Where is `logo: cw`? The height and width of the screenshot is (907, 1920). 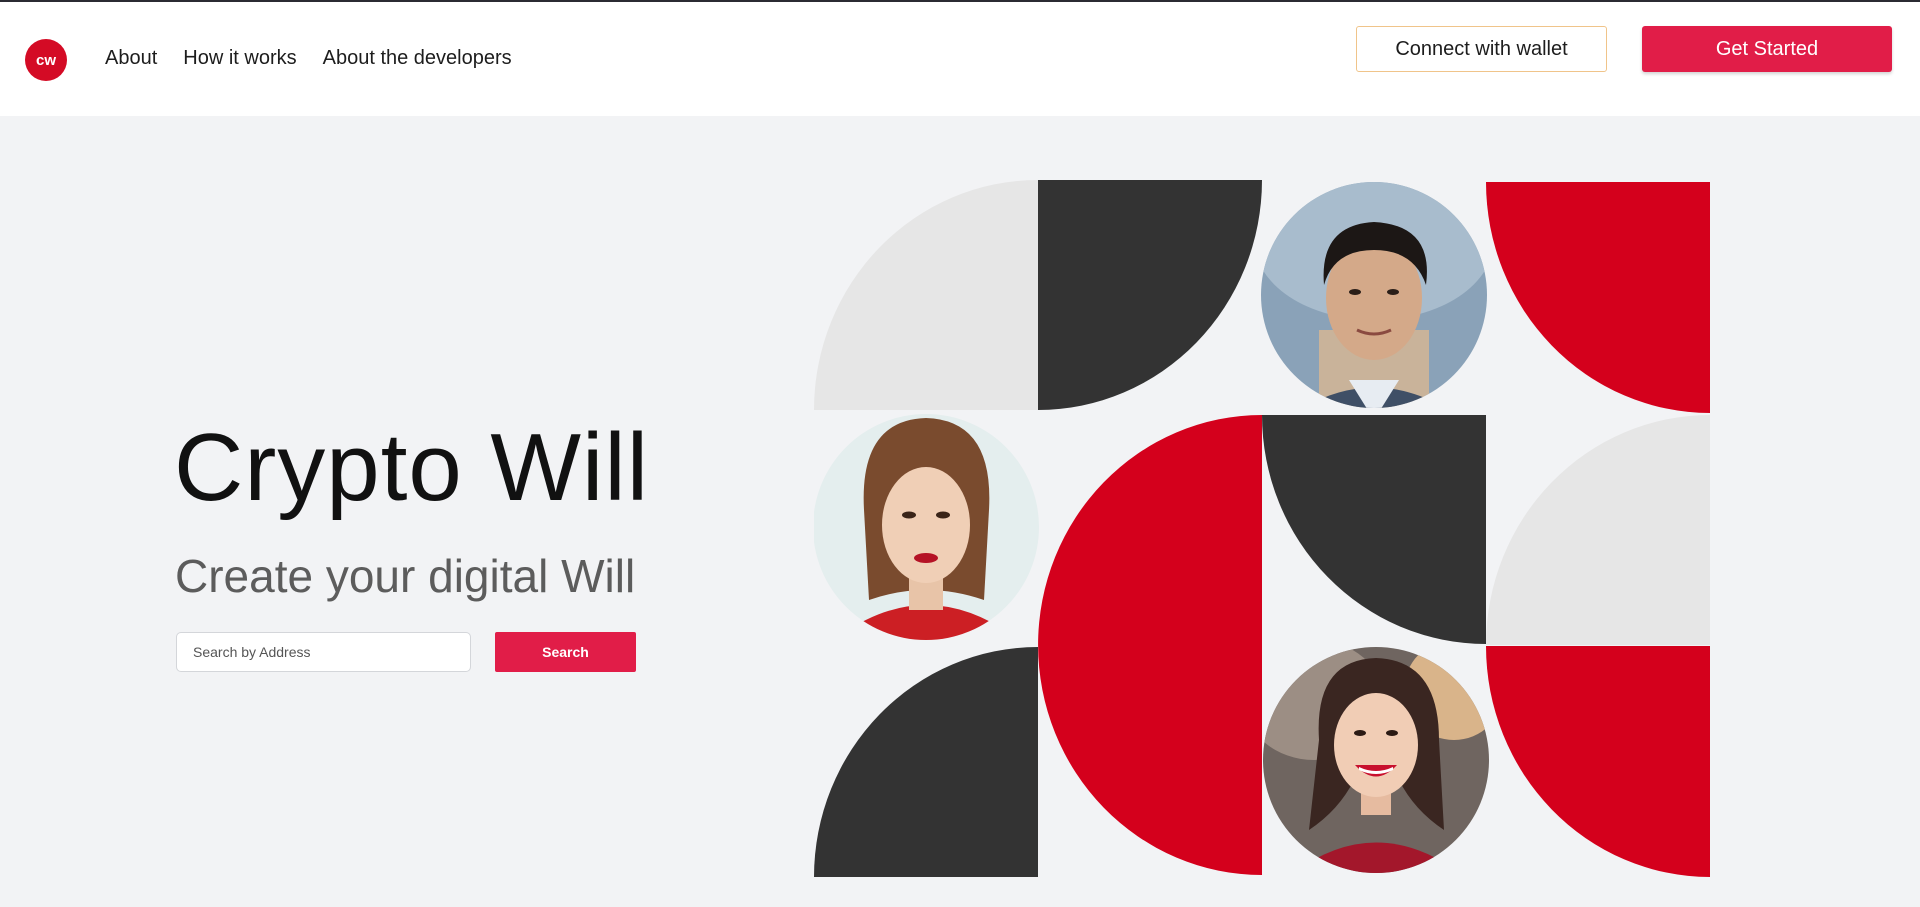 logo: cw is located at coordinates (46, 60).